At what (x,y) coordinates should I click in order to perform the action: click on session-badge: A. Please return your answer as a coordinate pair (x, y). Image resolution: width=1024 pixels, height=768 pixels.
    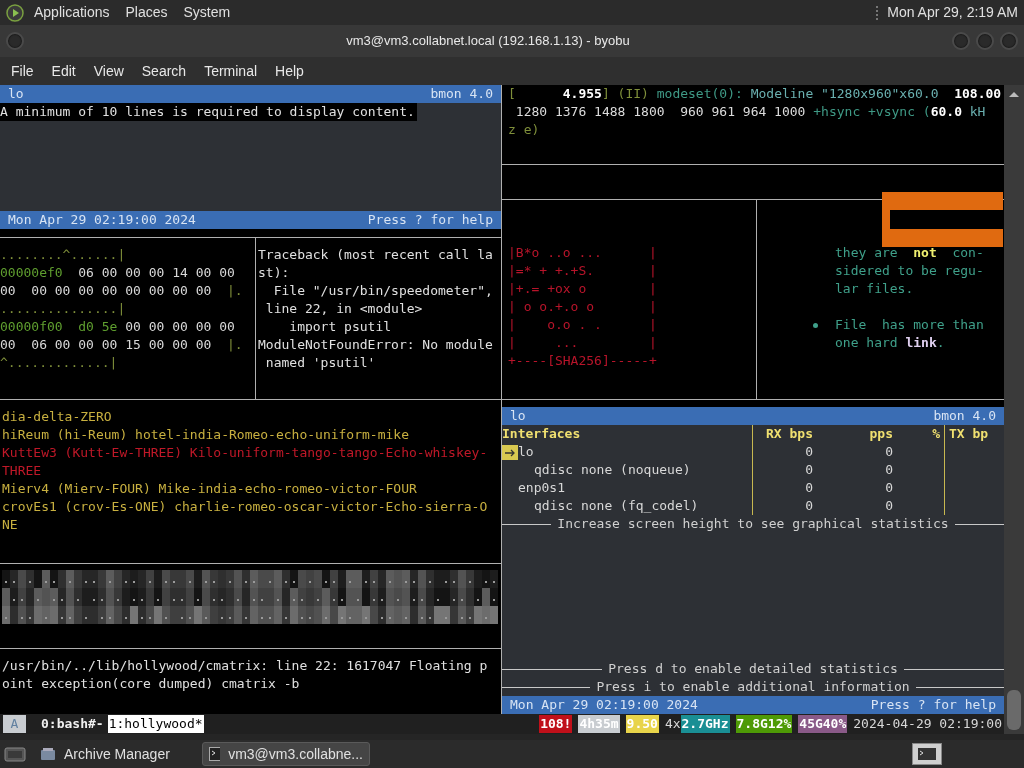
    Looking at the image, I should click on (14, 724).